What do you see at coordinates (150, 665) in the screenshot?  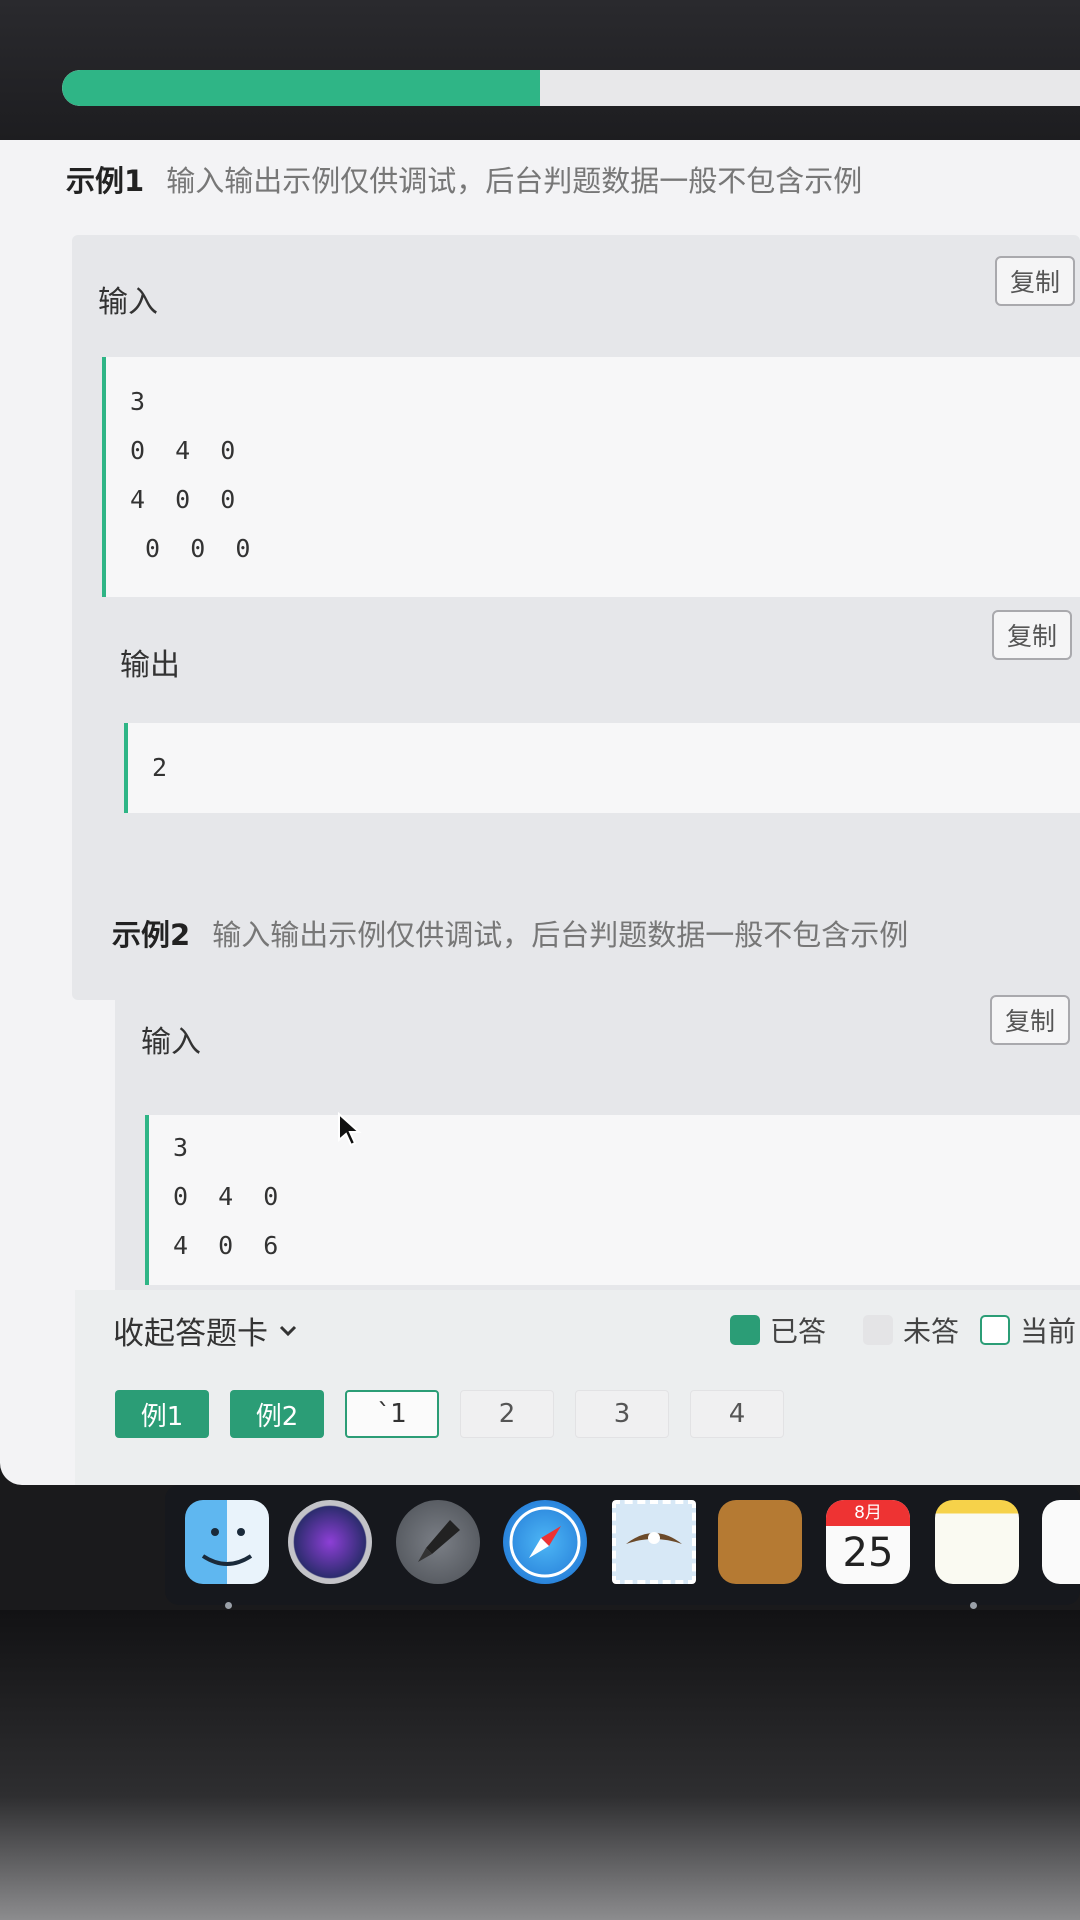 I see `example-1-output-label: 输出` at bounding box center [150, 665].